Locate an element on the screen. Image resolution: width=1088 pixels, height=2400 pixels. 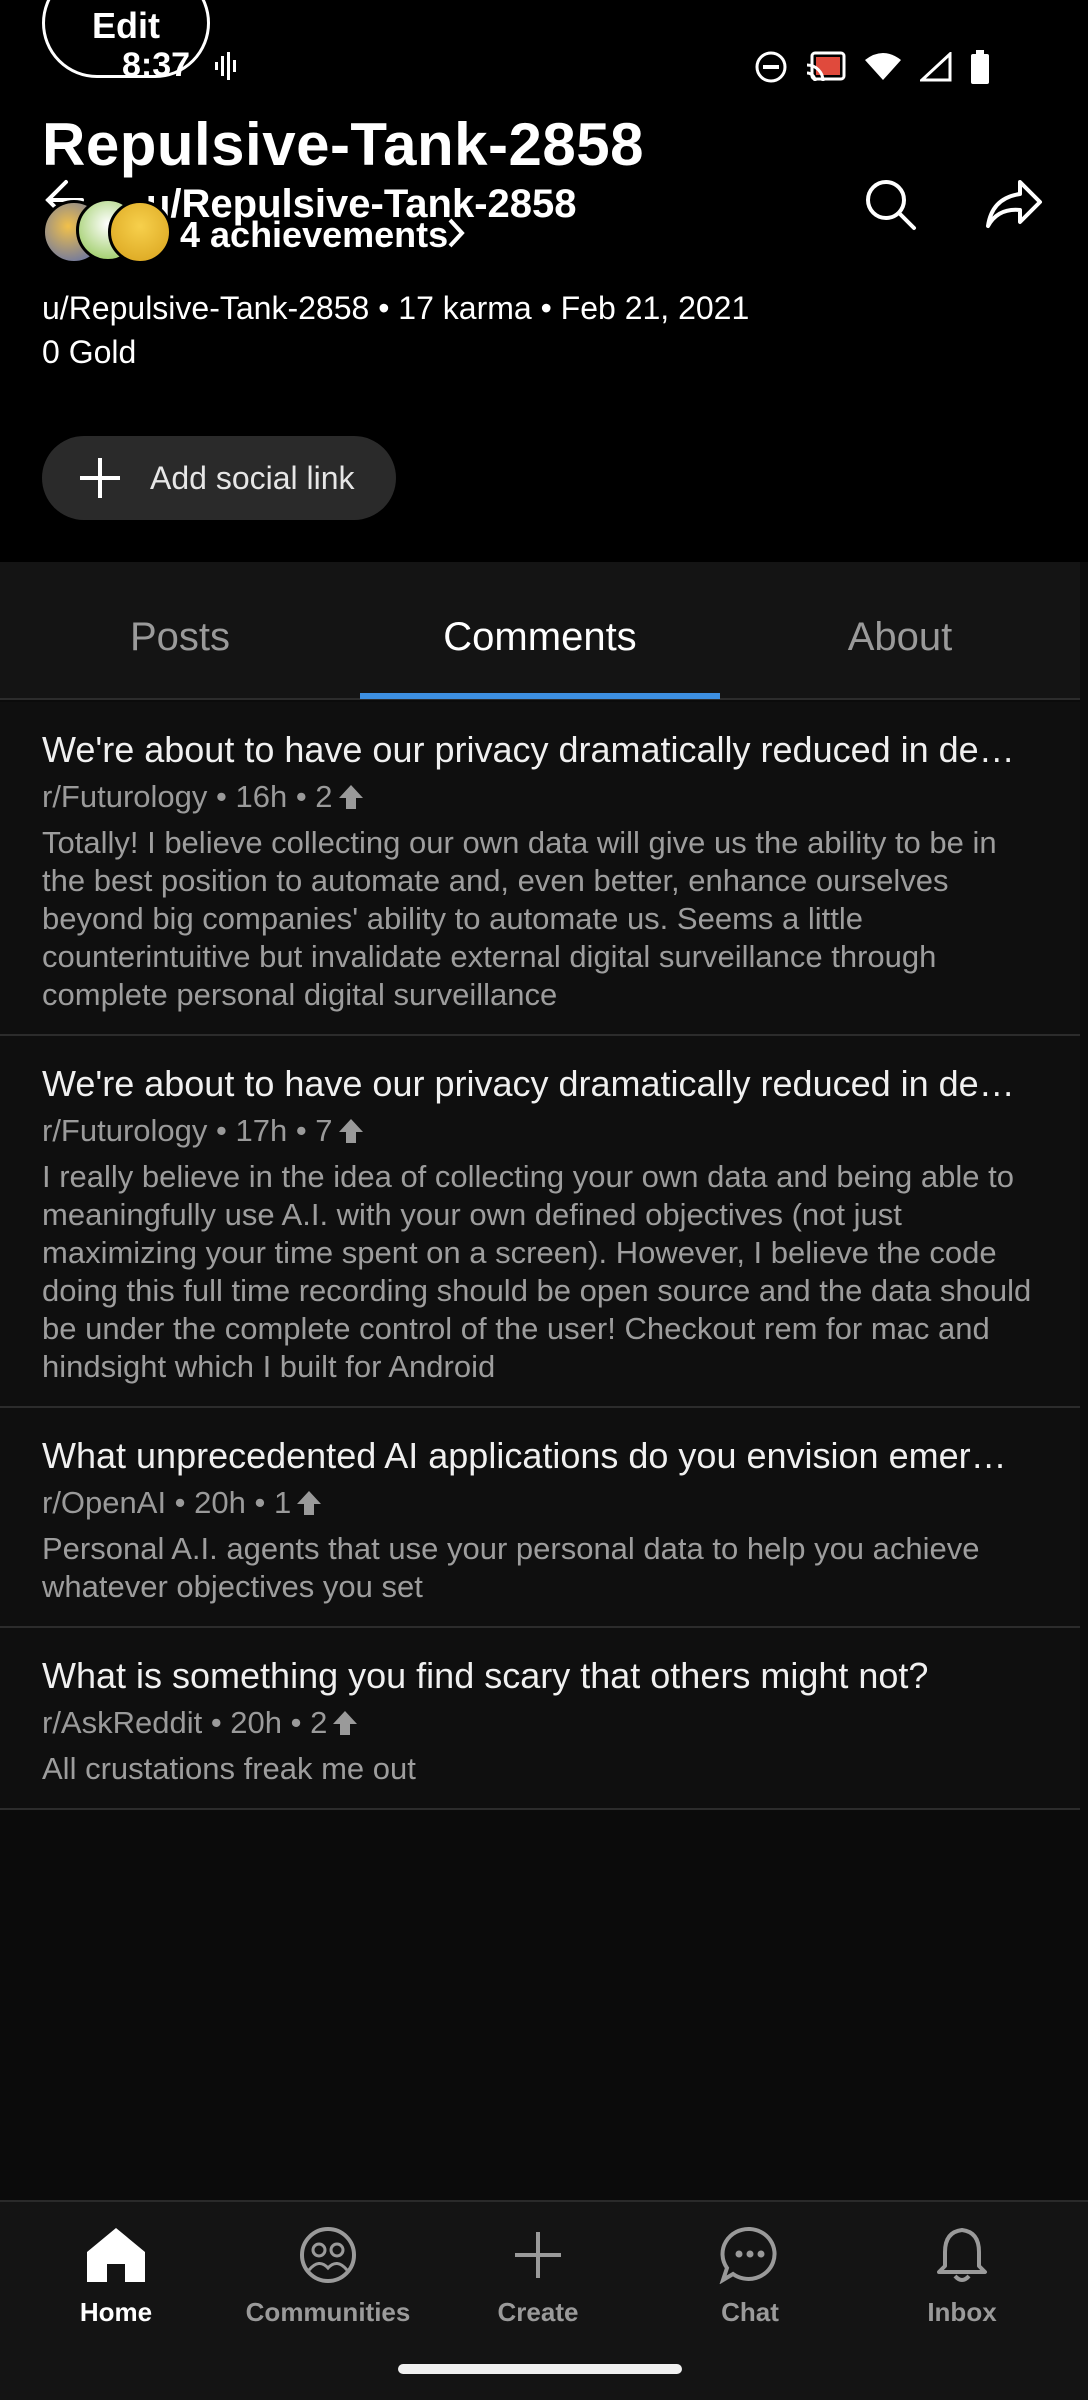
add-social-link-label: Add social link is located at coordinates (252, 477).